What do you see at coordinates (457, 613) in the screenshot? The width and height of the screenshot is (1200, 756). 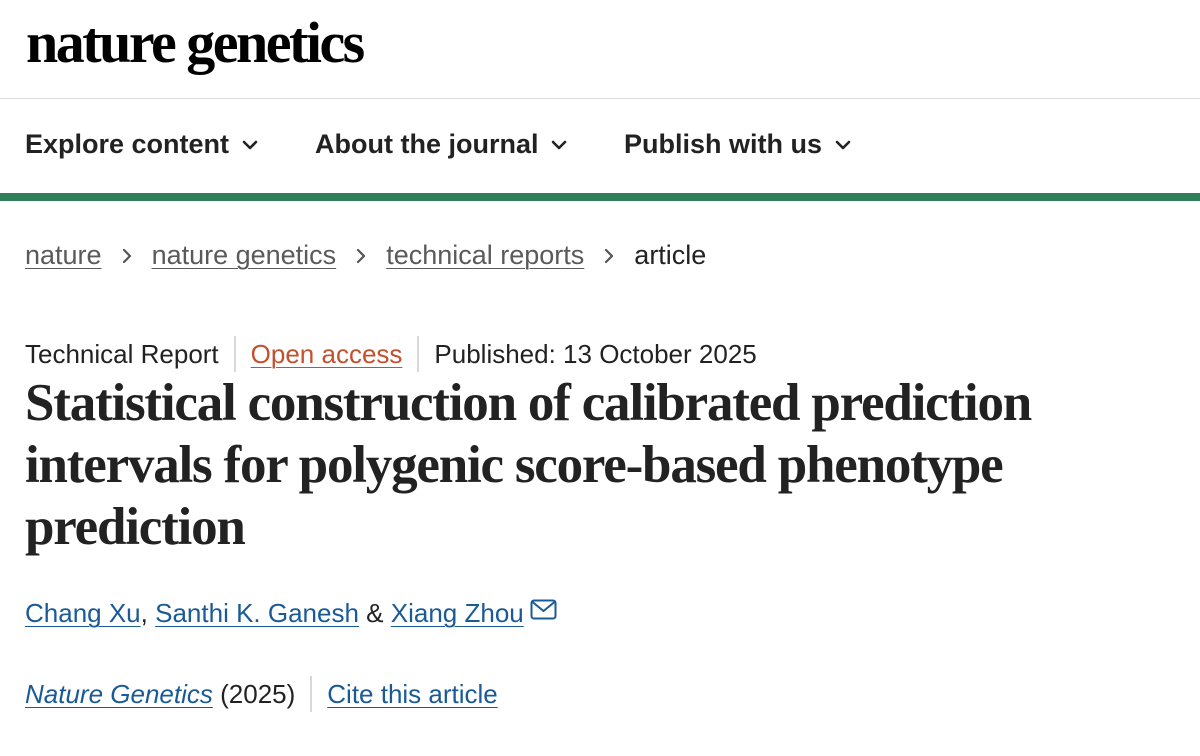 I see `author-link: Xiang Zhou` at bounding box center [457, 613].